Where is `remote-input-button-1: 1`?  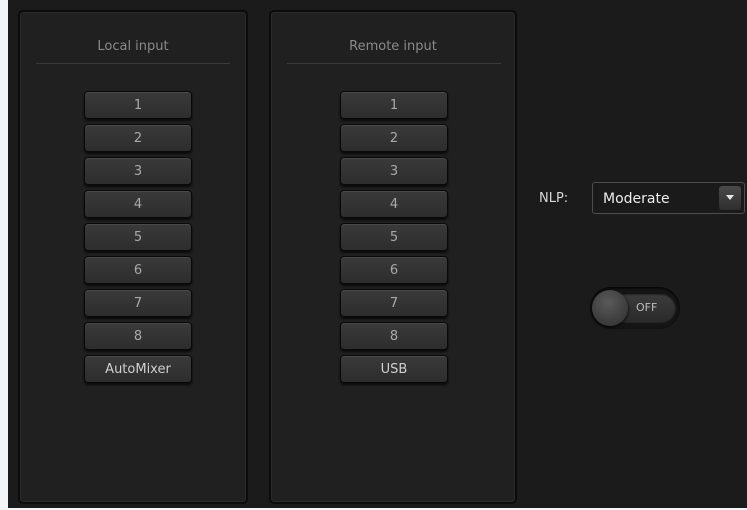 remote-input-button-1: 1 is located at coordinates (394, 105).